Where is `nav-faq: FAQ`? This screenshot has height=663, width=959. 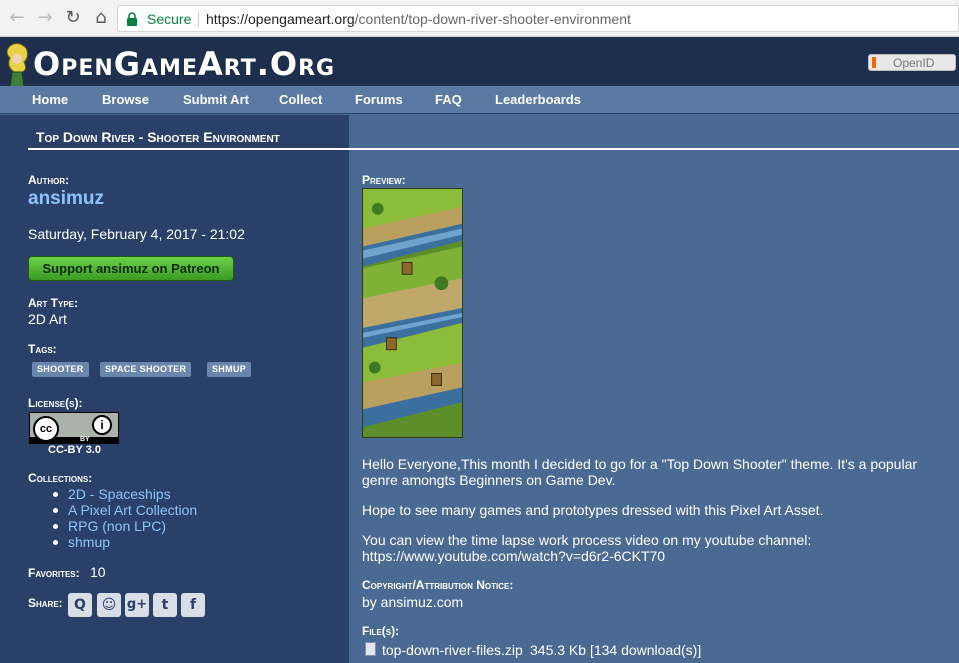
nav-faq: FAQ is located at coordinates (448, 99).